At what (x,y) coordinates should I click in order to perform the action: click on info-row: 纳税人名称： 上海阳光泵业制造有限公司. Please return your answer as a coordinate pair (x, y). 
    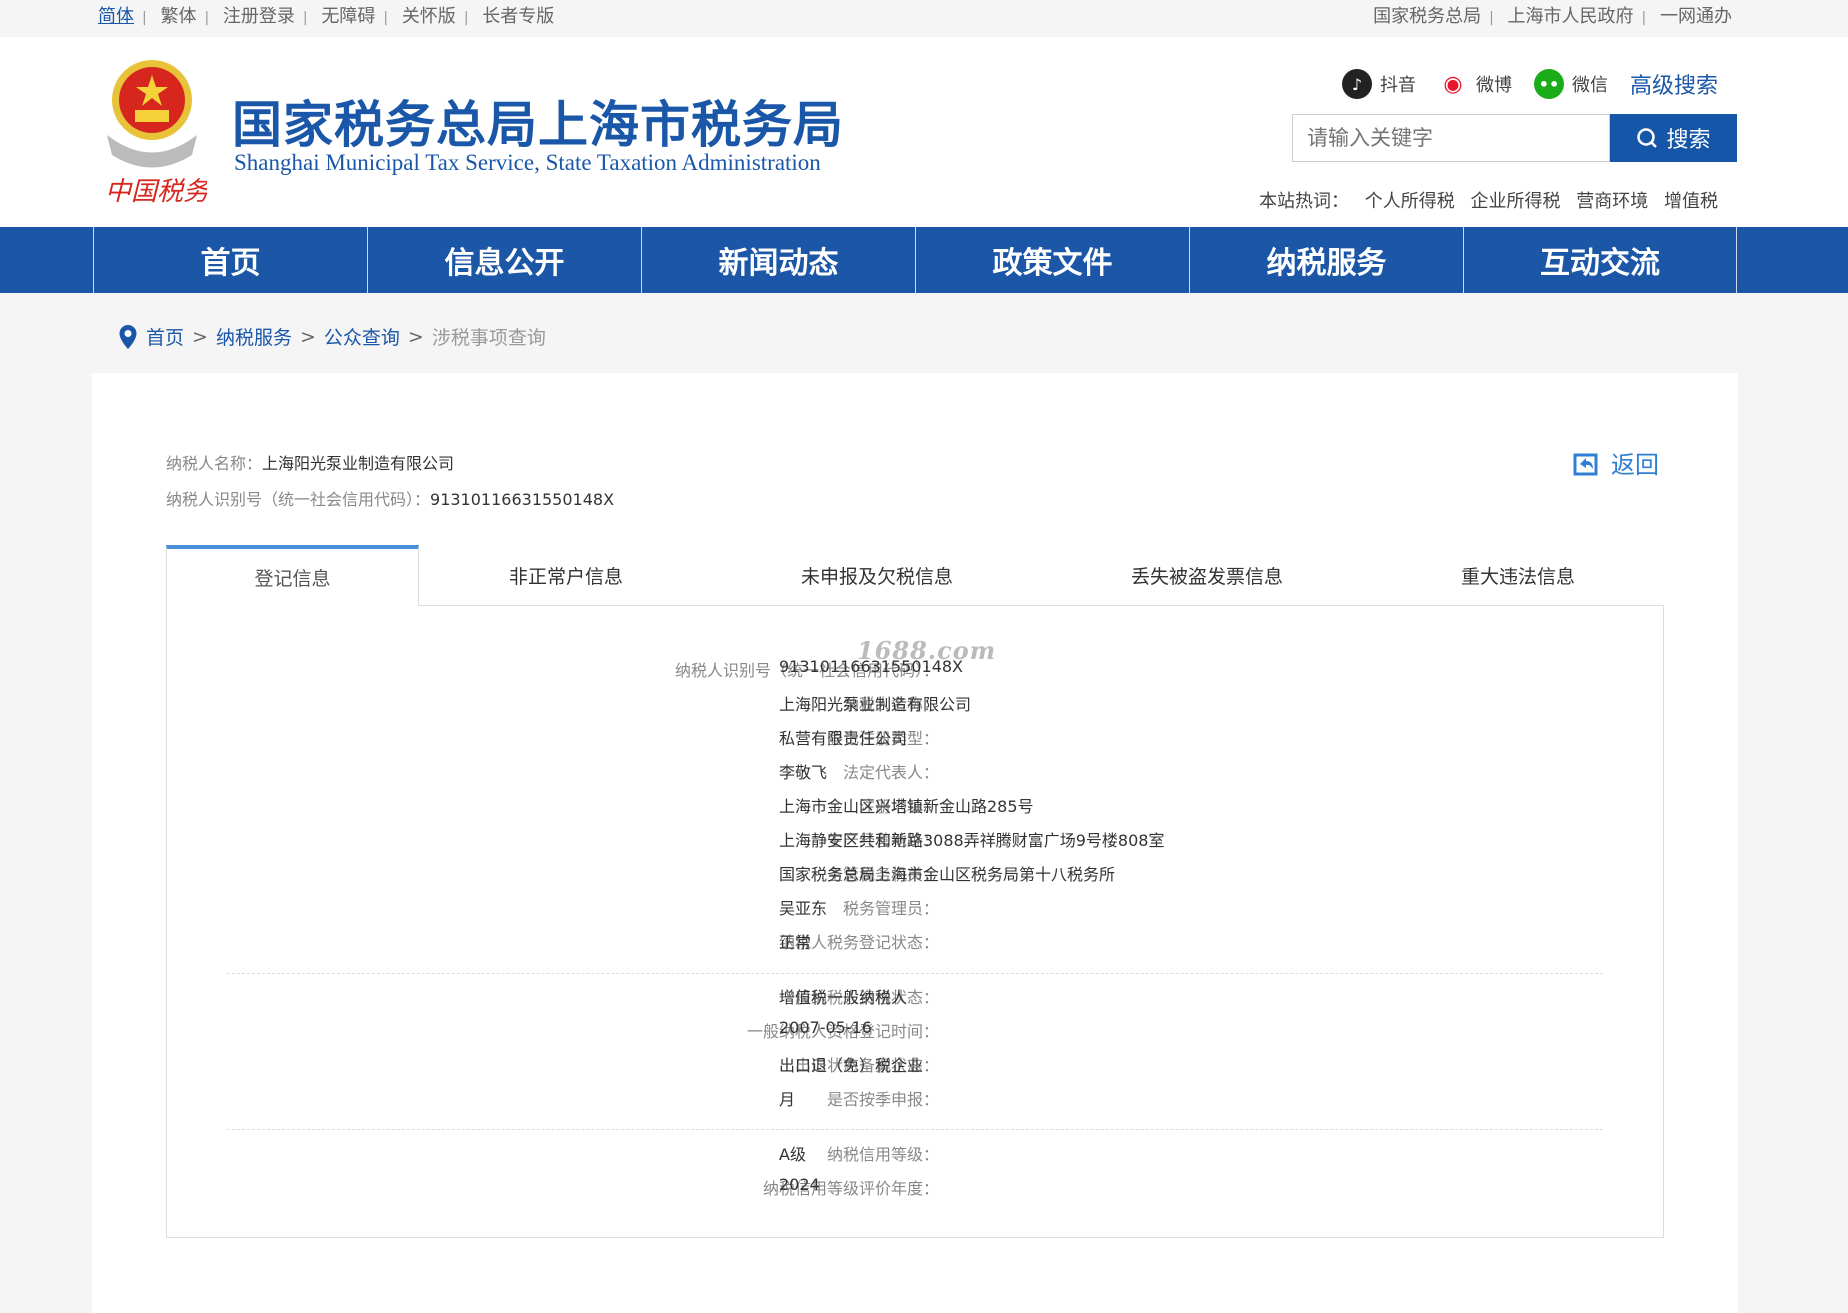
    Looking at the image, I should click on (916, 703).